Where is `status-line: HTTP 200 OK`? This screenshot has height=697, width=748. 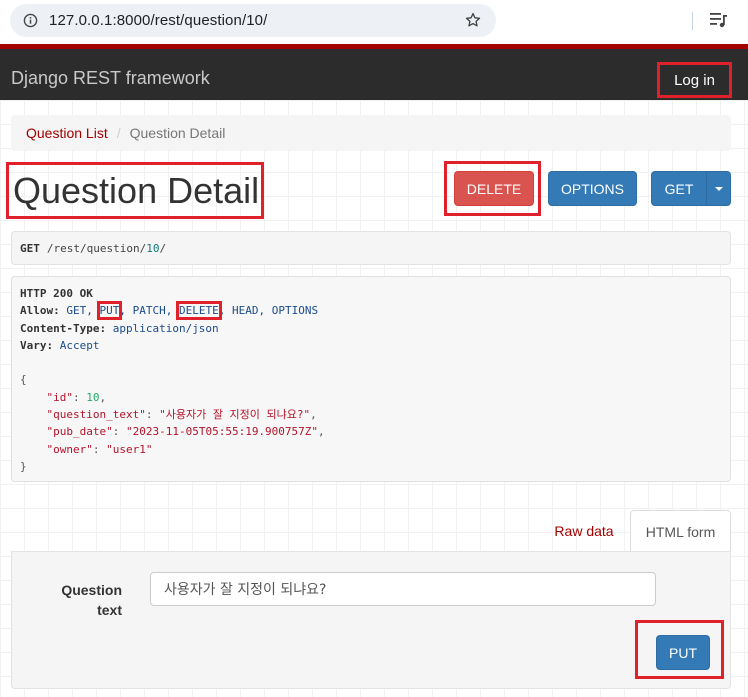 status-line: HTTP 200 OK is located at coordinates (56, 293).